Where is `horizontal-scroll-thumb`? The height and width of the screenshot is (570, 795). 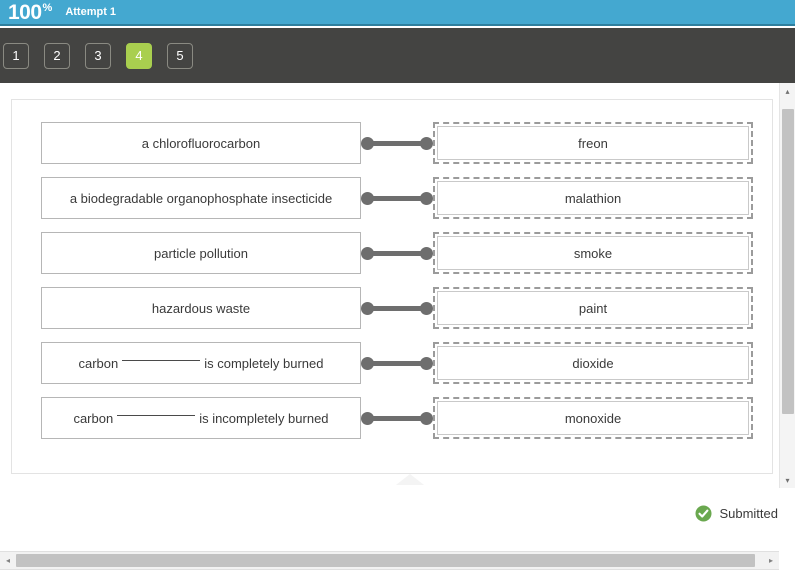
horizontal-scroll-thumb is located at coordinates (385, 560).